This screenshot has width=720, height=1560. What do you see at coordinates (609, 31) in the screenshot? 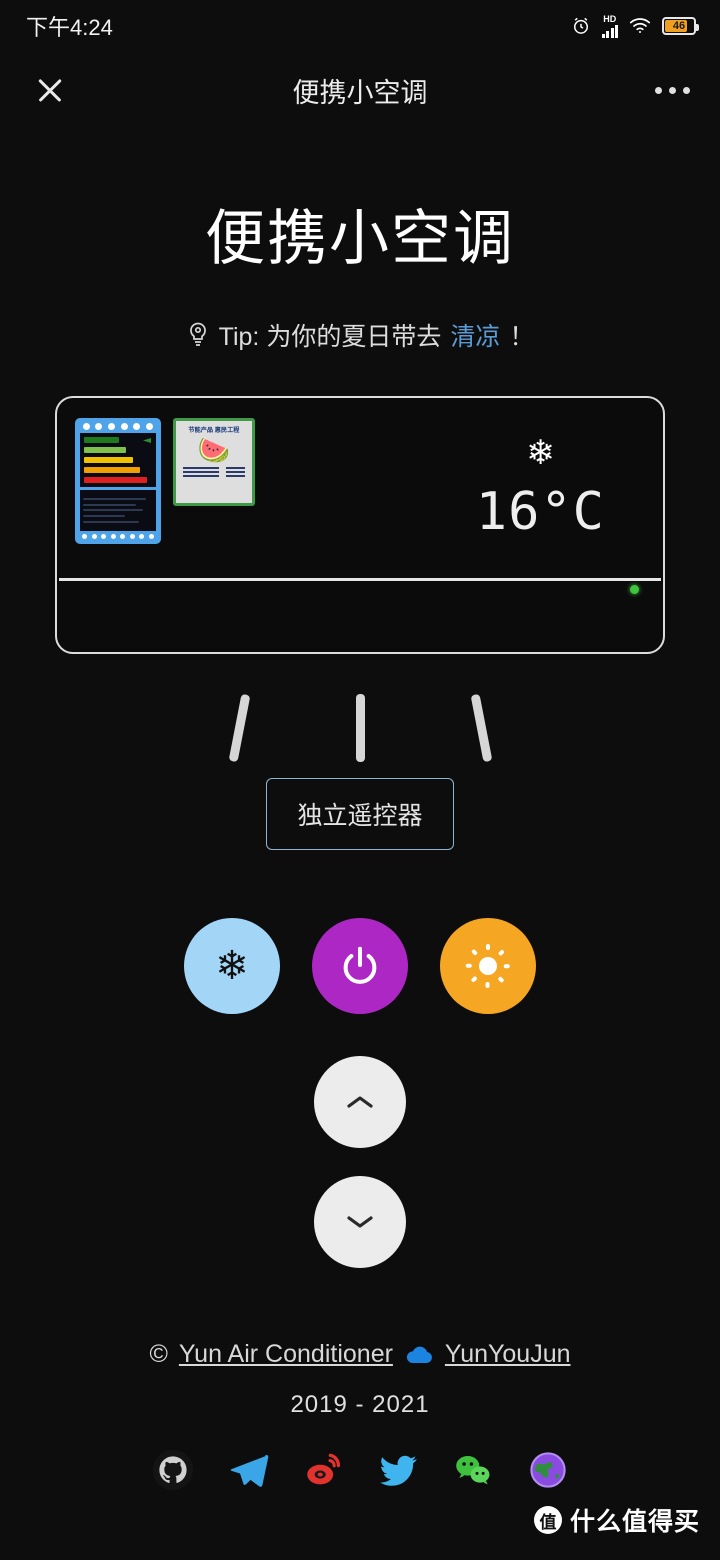
I see `signal-bars-icon` at bounding box center [609, 31].